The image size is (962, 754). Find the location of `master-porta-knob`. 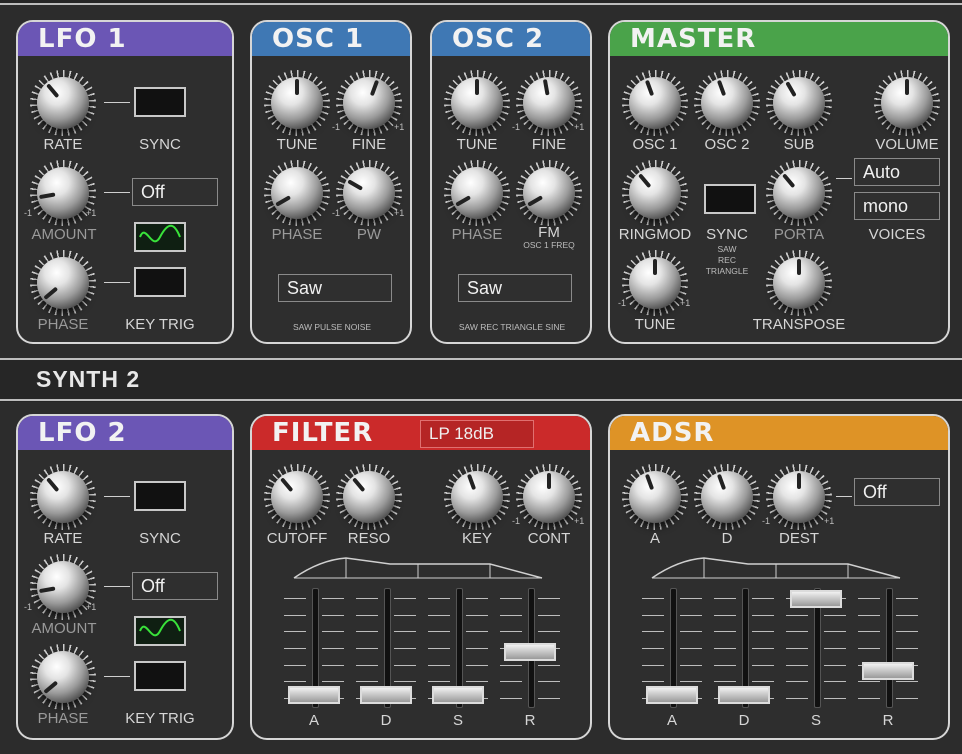

master-porta-knob is located at coordinates (799, 193).